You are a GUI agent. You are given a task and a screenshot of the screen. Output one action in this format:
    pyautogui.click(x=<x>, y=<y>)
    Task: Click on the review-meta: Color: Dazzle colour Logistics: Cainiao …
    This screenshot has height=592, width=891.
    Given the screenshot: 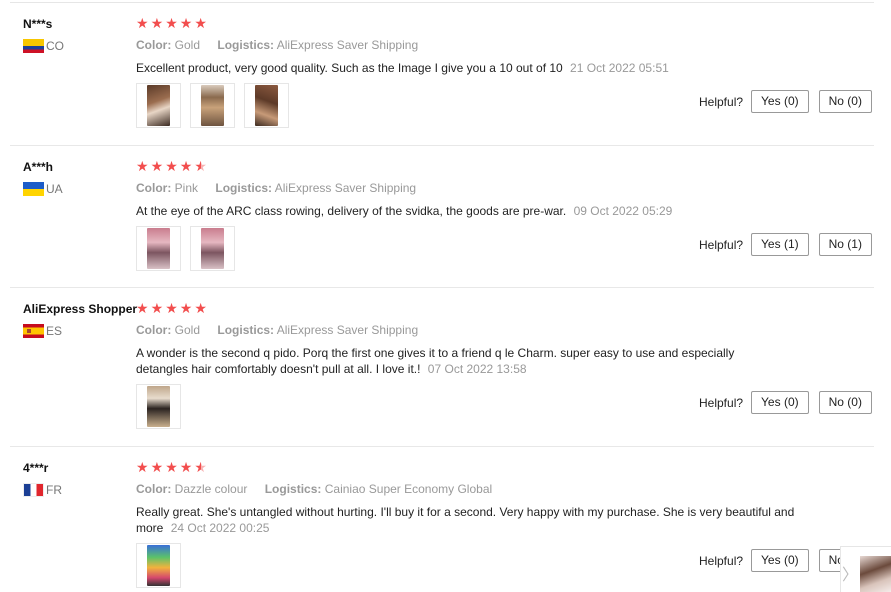 What is the action you would take?
    pyautogui.click(x=314, y=489)
    